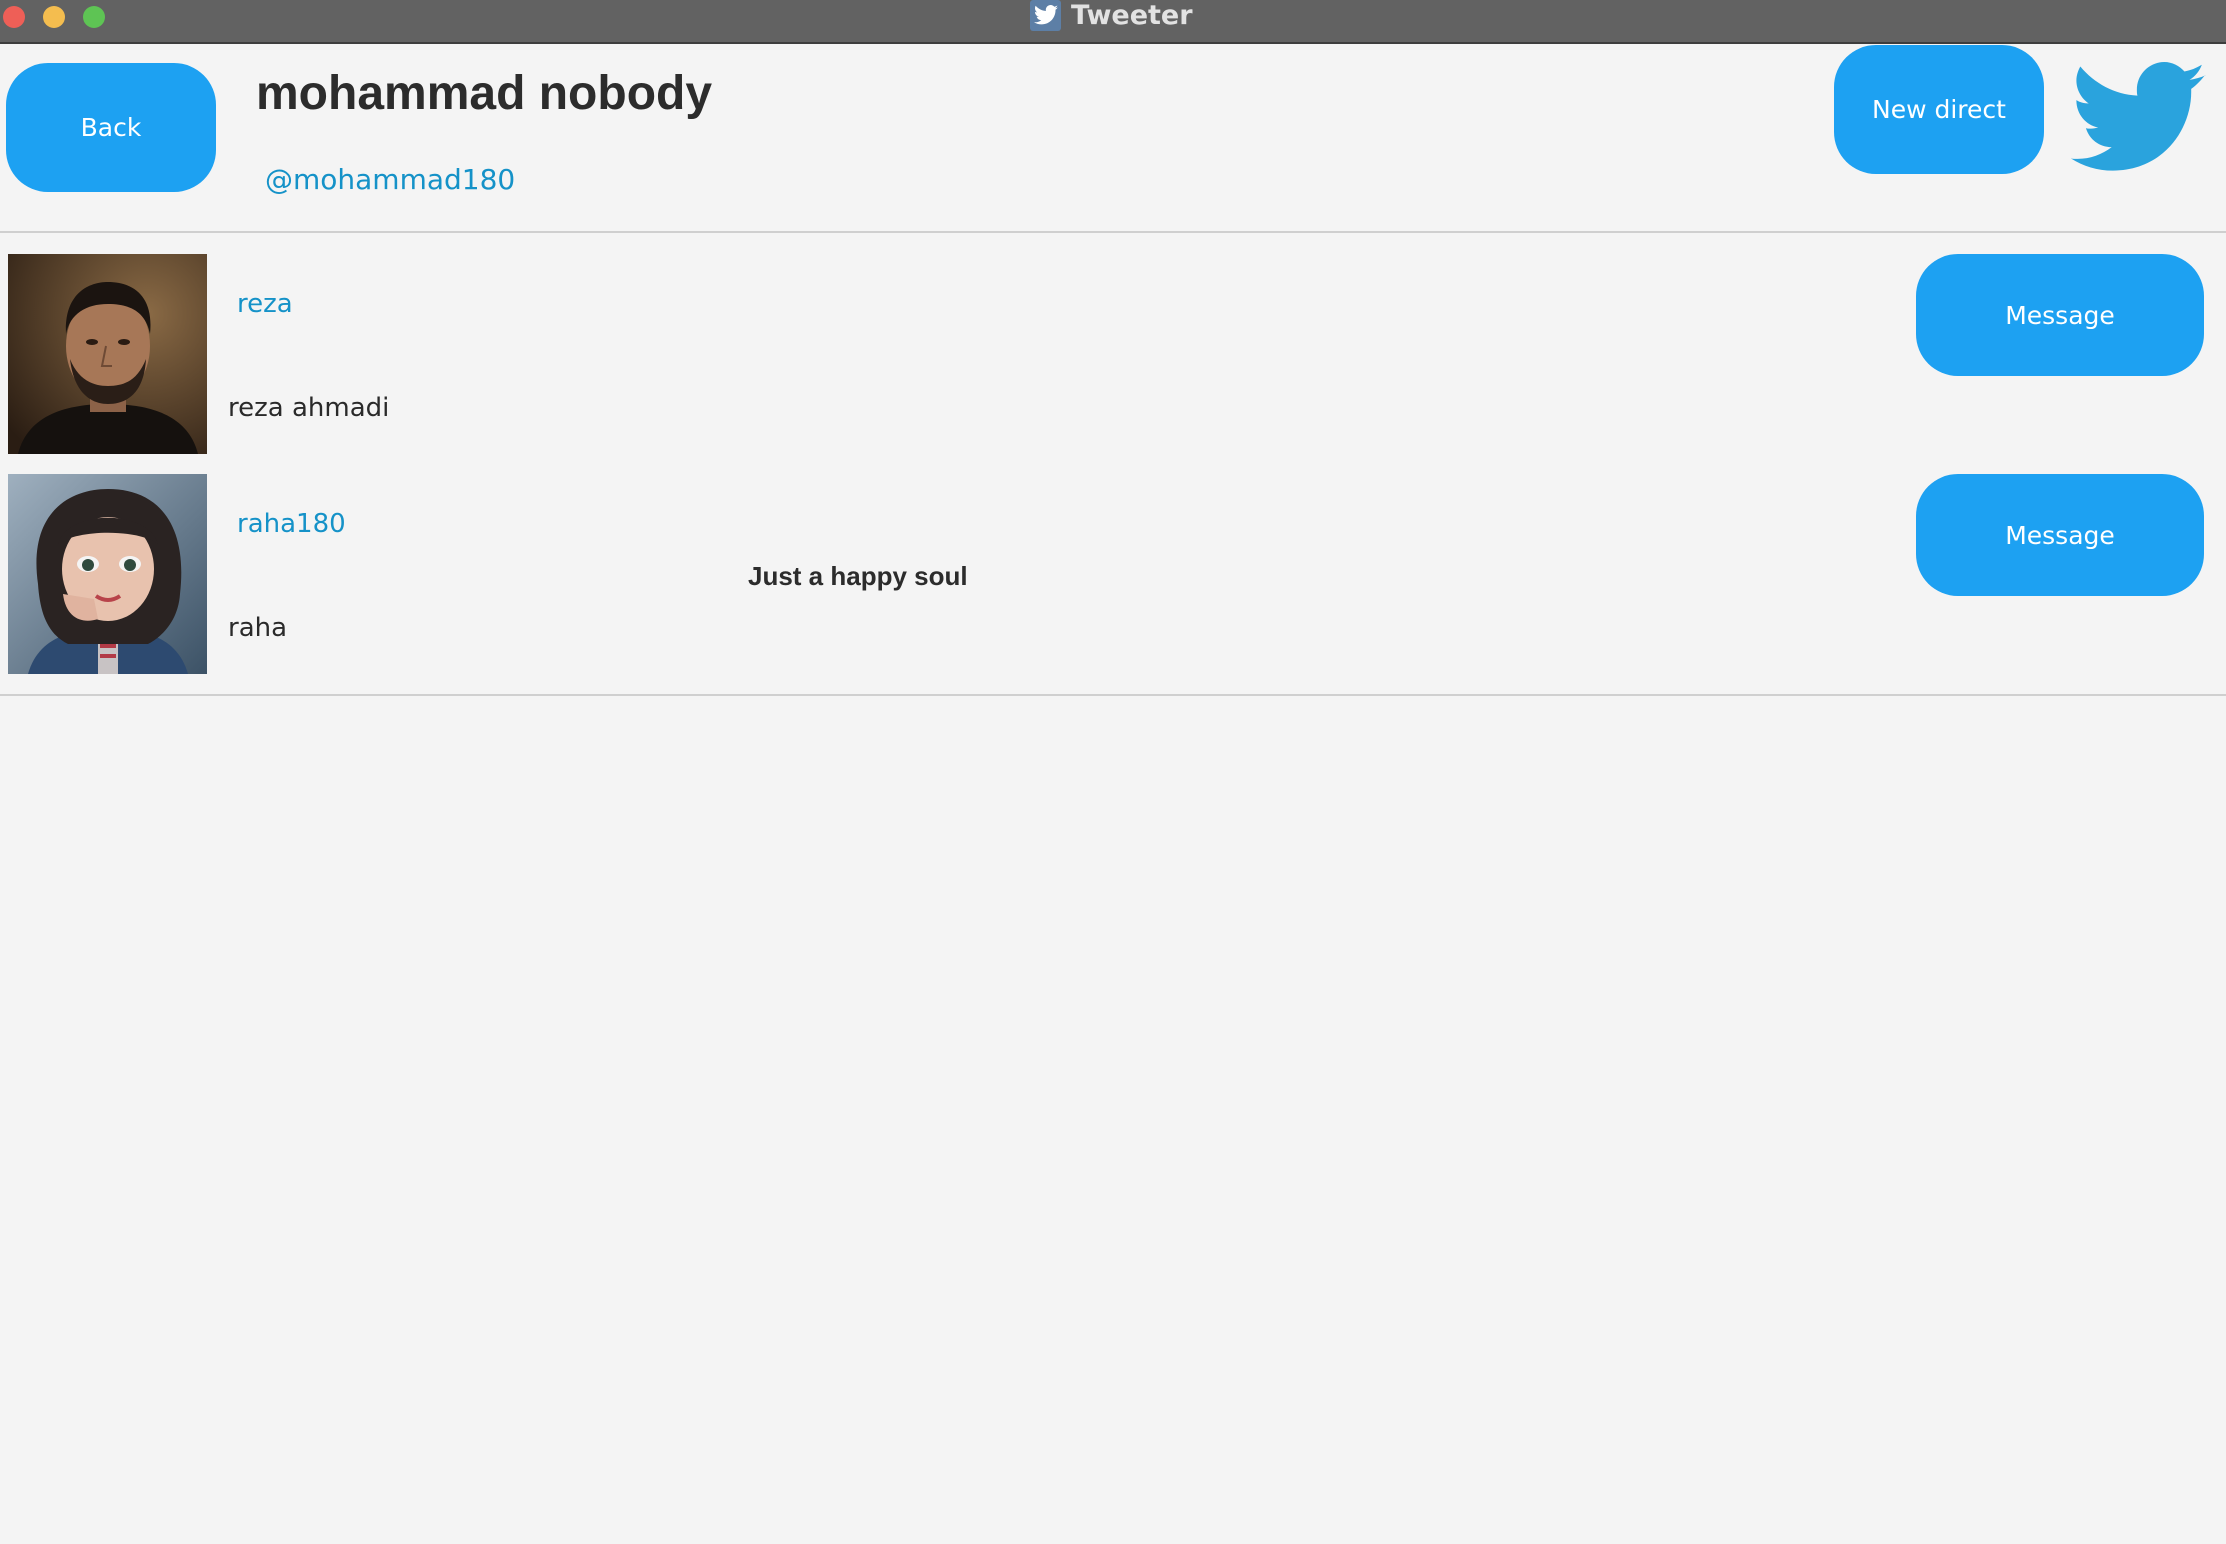 This screenshot has height=1544, width=2226. Describe the element at coordinates (54, 17) in the screenshot. I see `minimize-window-button` at that location.